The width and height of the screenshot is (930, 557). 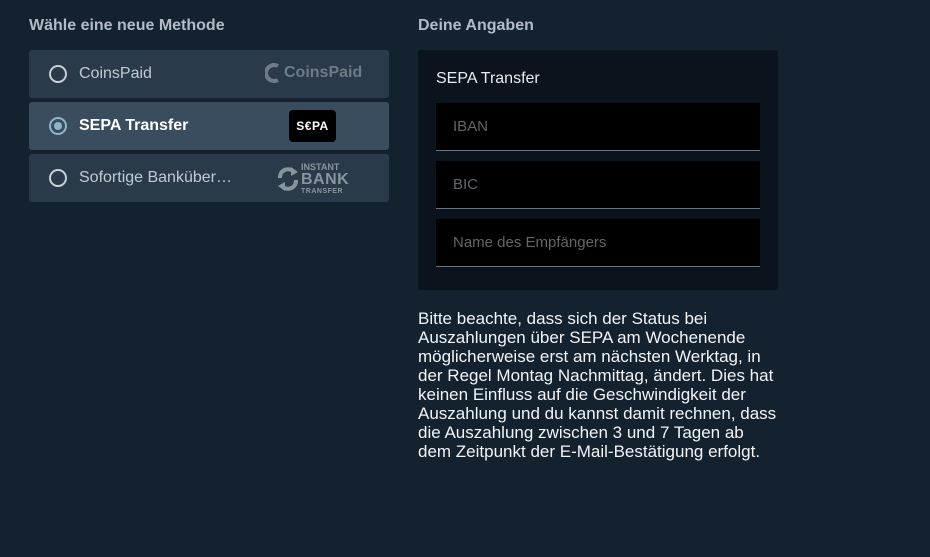 I want to click on iban-input, so click(x=598, y=127).